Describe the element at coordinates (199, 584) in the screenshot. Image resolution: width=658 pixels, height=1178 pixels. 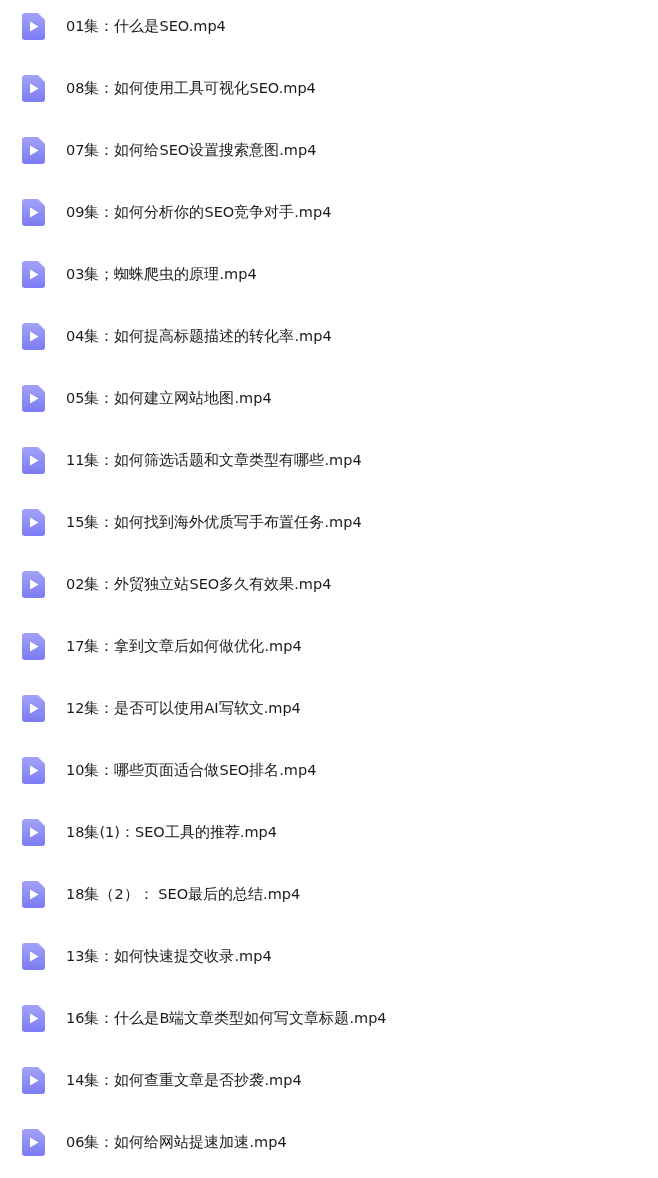
I see `file-name: 02集：外贸独立站SEO多久有效果.mp4` at that location.